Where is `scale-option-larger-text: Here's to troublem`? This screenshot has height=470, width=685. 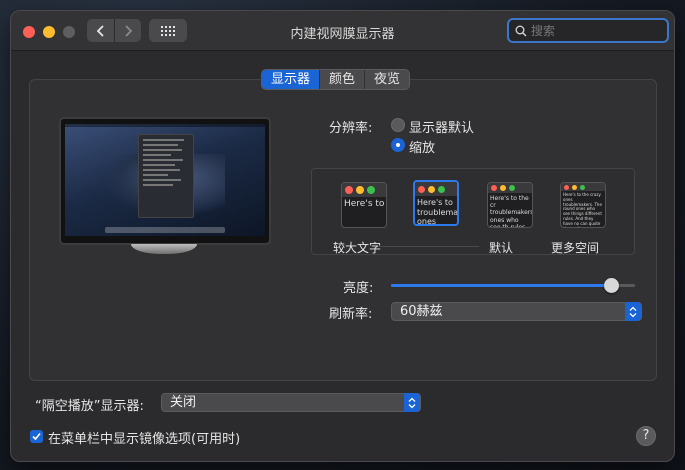
scale-option-larger-text: Here's to troublem is located at coordinates (364, 205).